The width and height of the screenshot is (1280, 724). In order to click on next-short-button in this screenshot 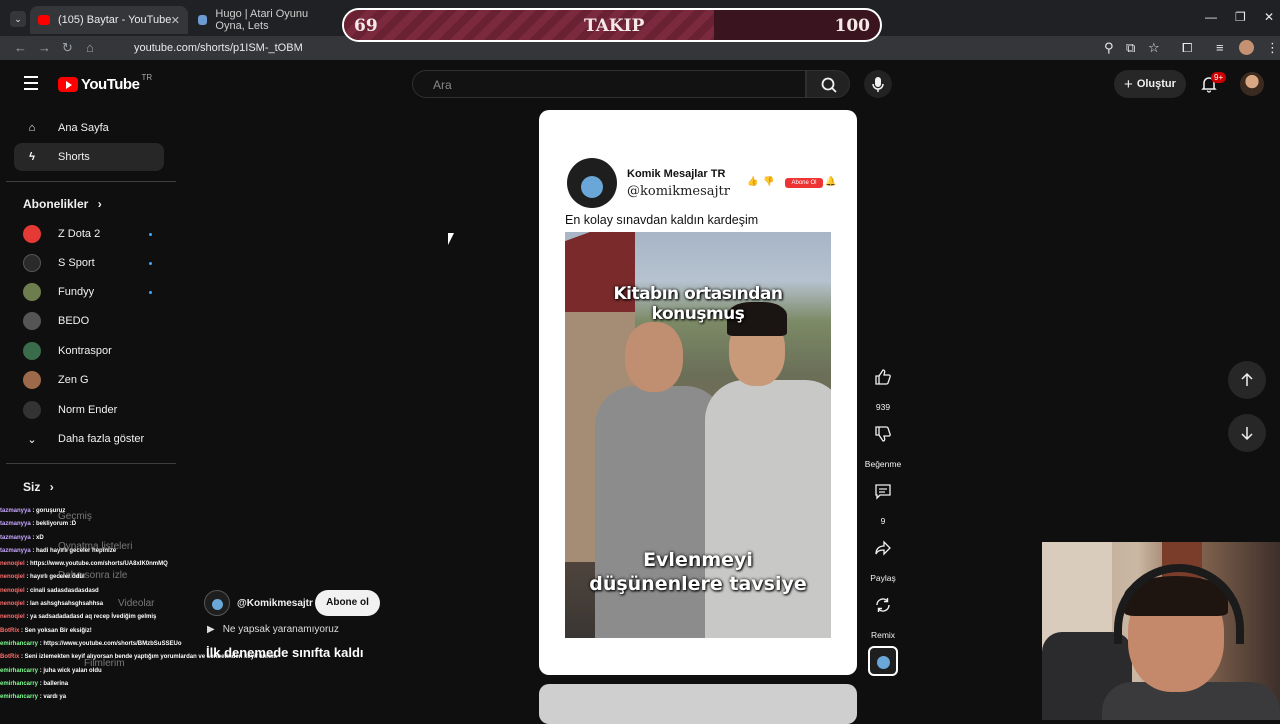, I will do `click(1247, 433)`.